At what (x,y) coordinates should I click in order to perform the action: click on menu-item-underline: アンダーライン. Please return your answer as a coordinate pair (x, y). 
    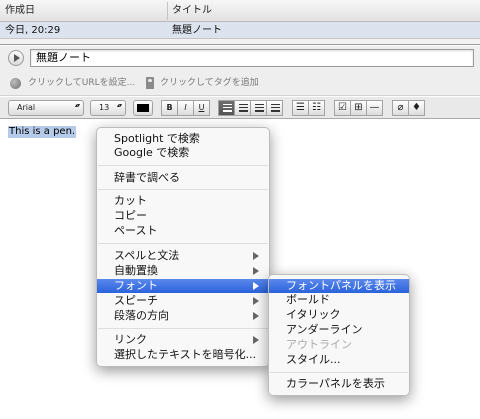
    Looking at the image, I should click on (339, 330).